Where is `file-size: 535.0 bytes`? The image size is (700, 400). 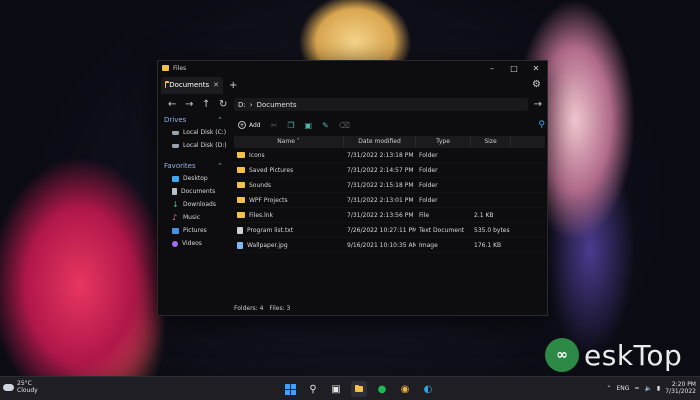
file-size: 535.0 bytes is located at coordinates (492, 230).